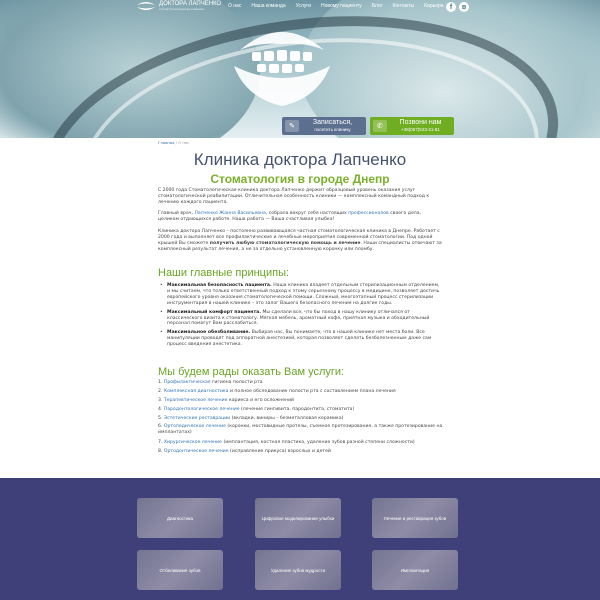 This screenshot has width=600, height=600. Describe the element at coordinates (195, 426) in the screenshot. I see `service-link: Ортопедическое лечение` at that location.